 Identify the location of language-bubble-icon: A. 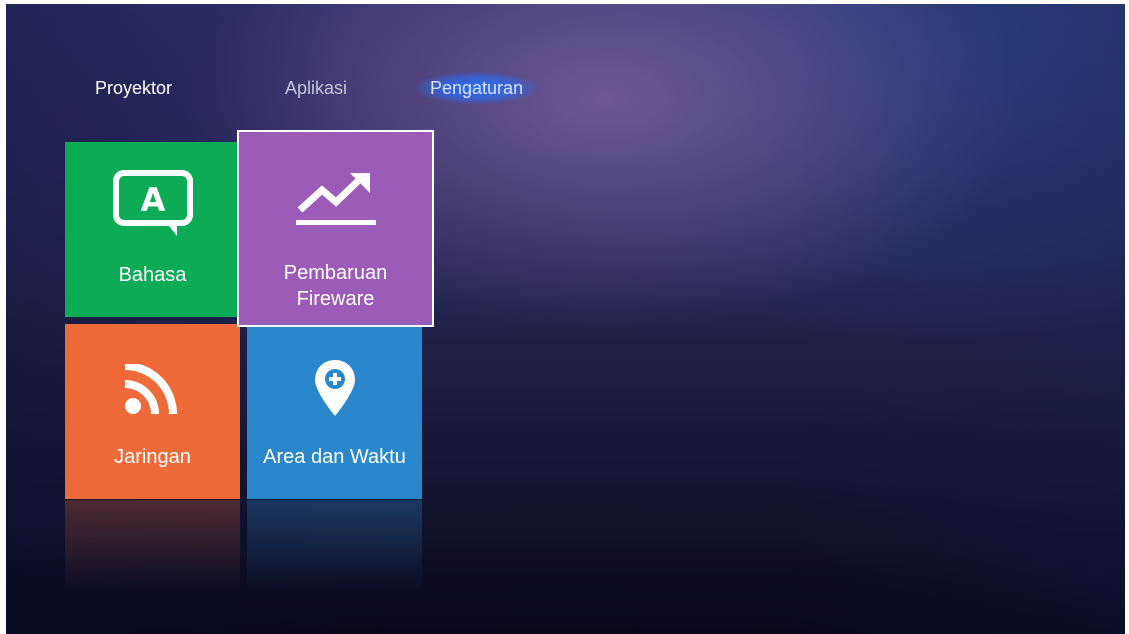
(153, 205).